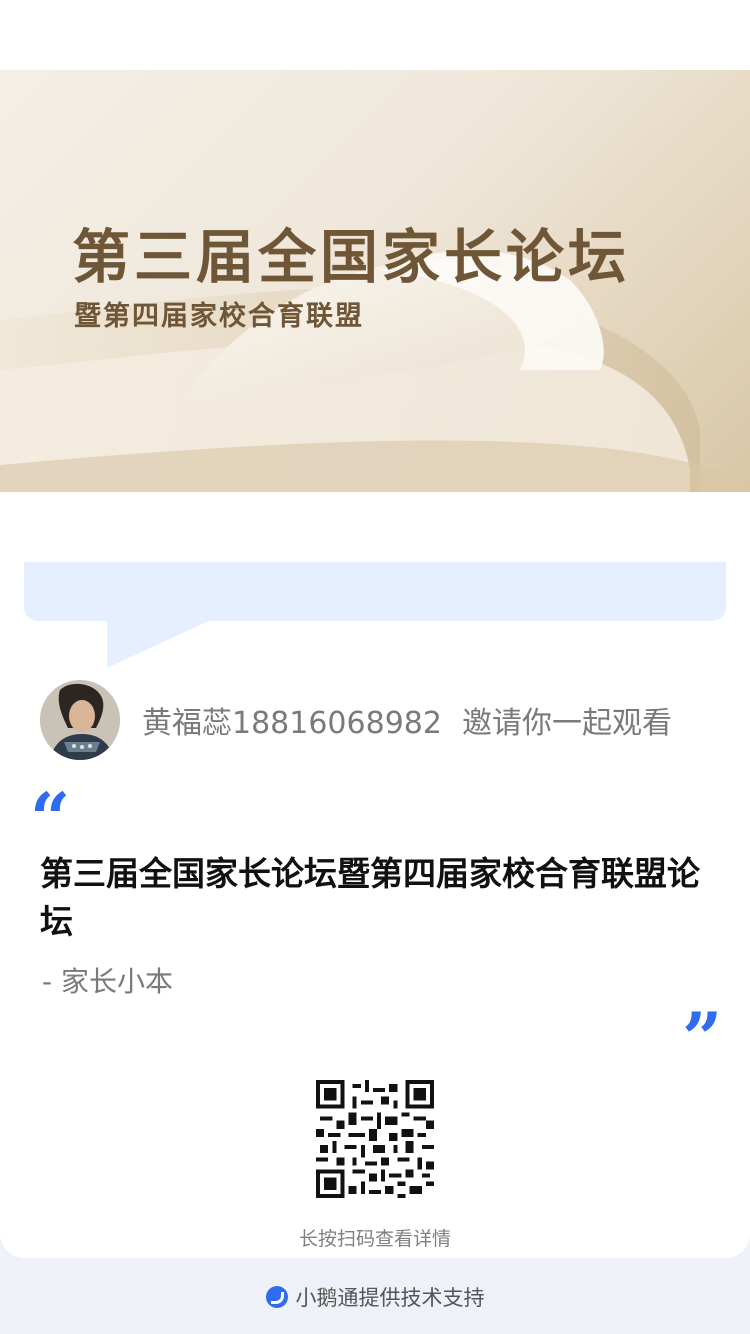 The height and width of the screenshot is (1334, 750). Describe the element at coordinates (390, 1298) in the screenshot. I see `footer-text: 小鹅通提供技术支持` at that location.